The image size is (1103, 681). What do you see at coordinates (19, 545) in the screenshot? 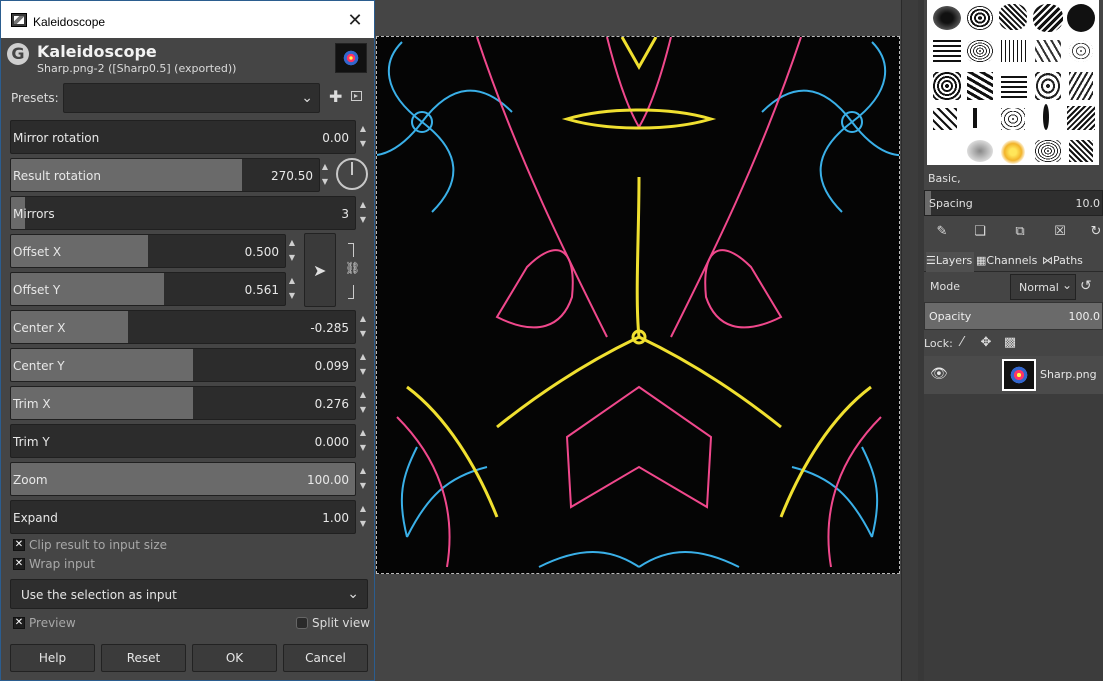
I see `clip-result-checkbox: ✕` at bounding box center [19, 545].